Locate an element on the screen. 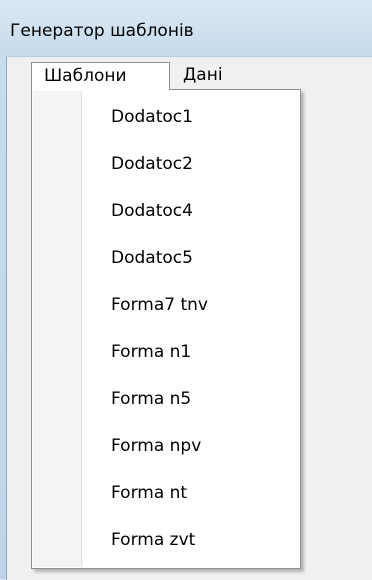  menu-item-forma-n1: Forma n1 is located at coordinates (166, 352).